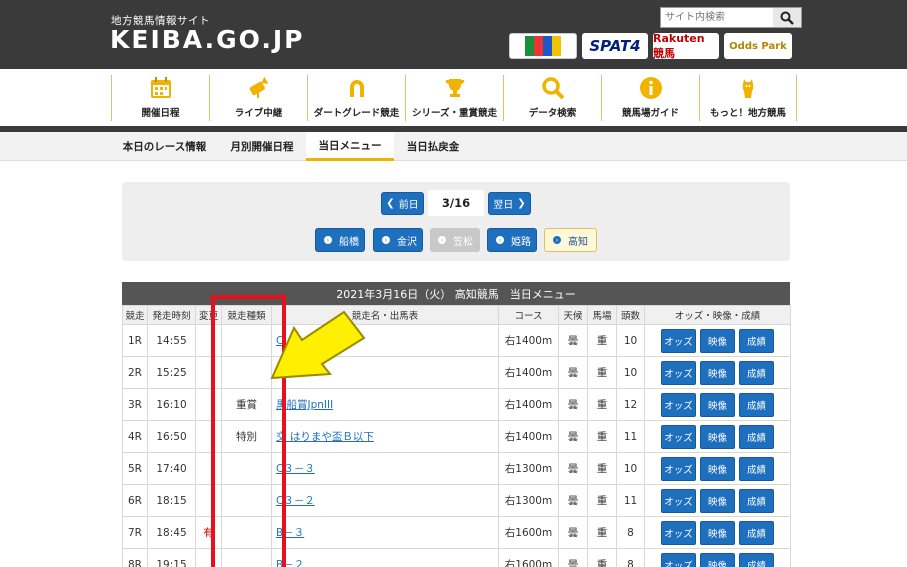 The width and height of the screenshot is (907, 567). Describe the element at coordinates (385, 436) in the screenshot. I see `cell-name: 交 はりまや盃Ｂ以下` at that location.